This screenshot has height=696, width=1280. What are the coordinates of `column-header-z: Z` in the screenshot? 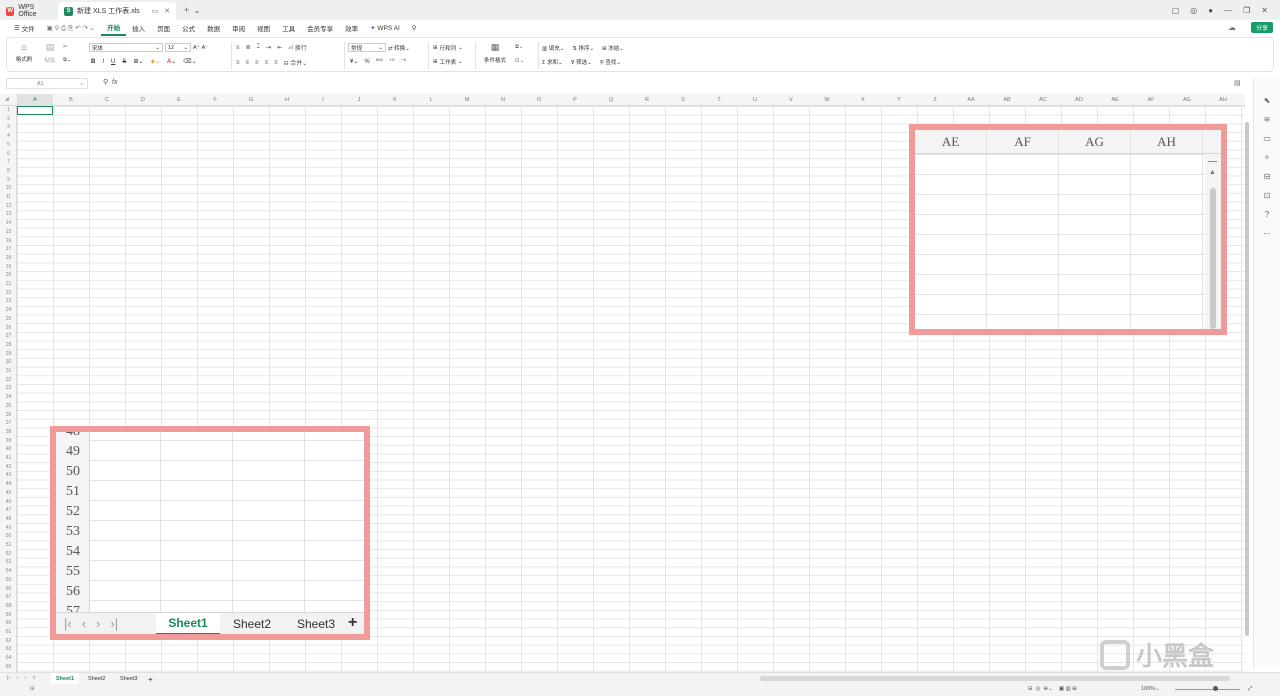 It's located at (935, 100).